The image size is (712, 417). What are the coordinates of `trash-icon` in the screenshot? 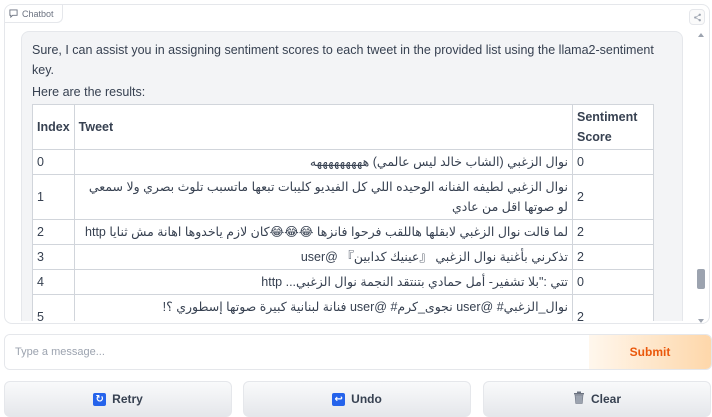 It's located at (579, 399).